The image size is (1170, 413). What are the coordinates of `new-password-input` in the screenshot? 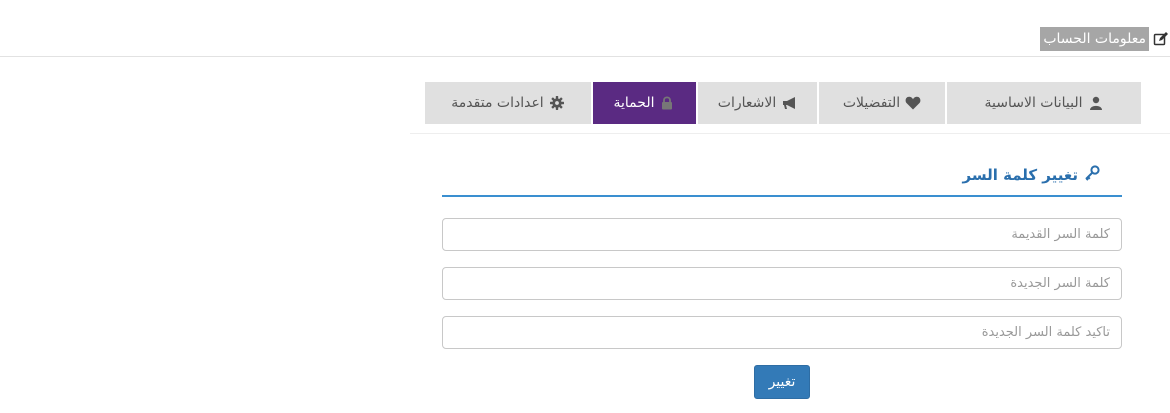 It's located at (782, 283).